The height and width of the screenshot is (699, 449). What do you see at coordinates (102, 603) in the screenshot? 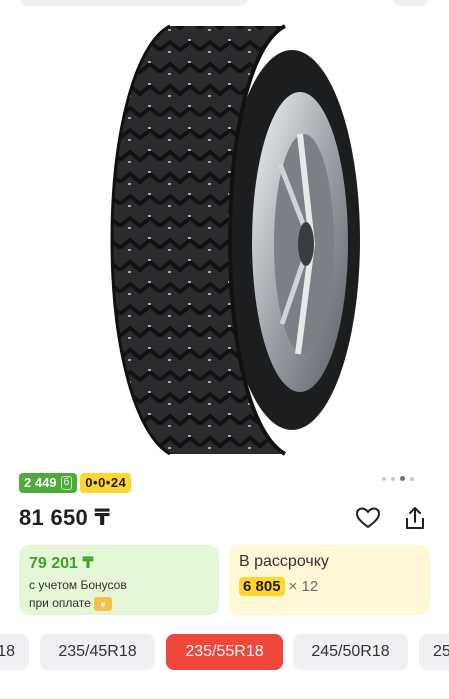
I see `coin-icon: ●` at bounding box center [102, 603].